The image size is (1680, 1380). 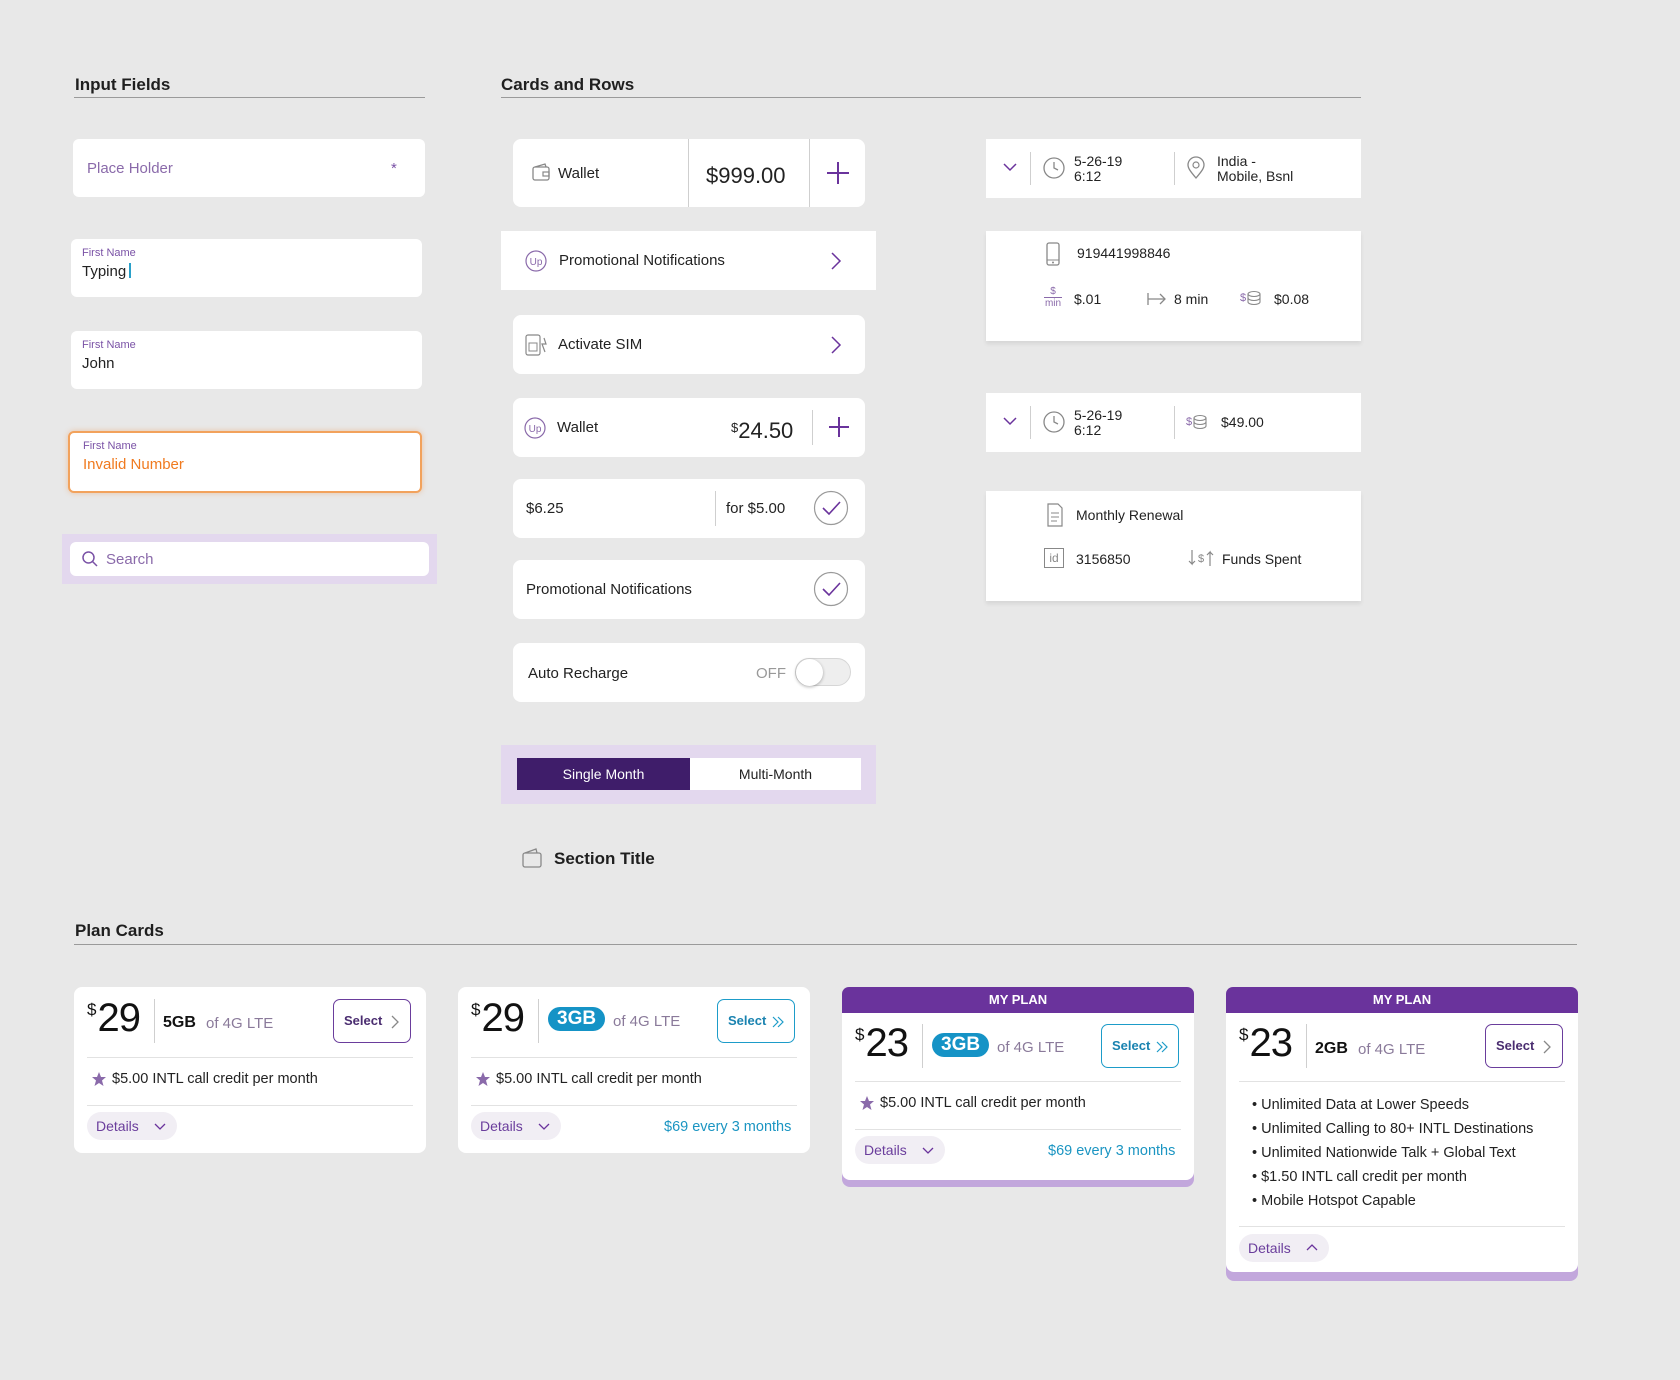 I want to click on promo-notifications-row: Up Promotional Notifications, so click(x=688, y=260).